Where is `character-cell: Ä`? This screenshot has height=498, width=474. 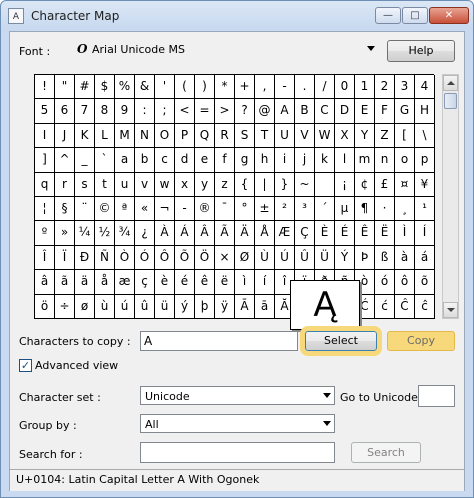
character-cell: Ä is located at coordinates (245, 233).